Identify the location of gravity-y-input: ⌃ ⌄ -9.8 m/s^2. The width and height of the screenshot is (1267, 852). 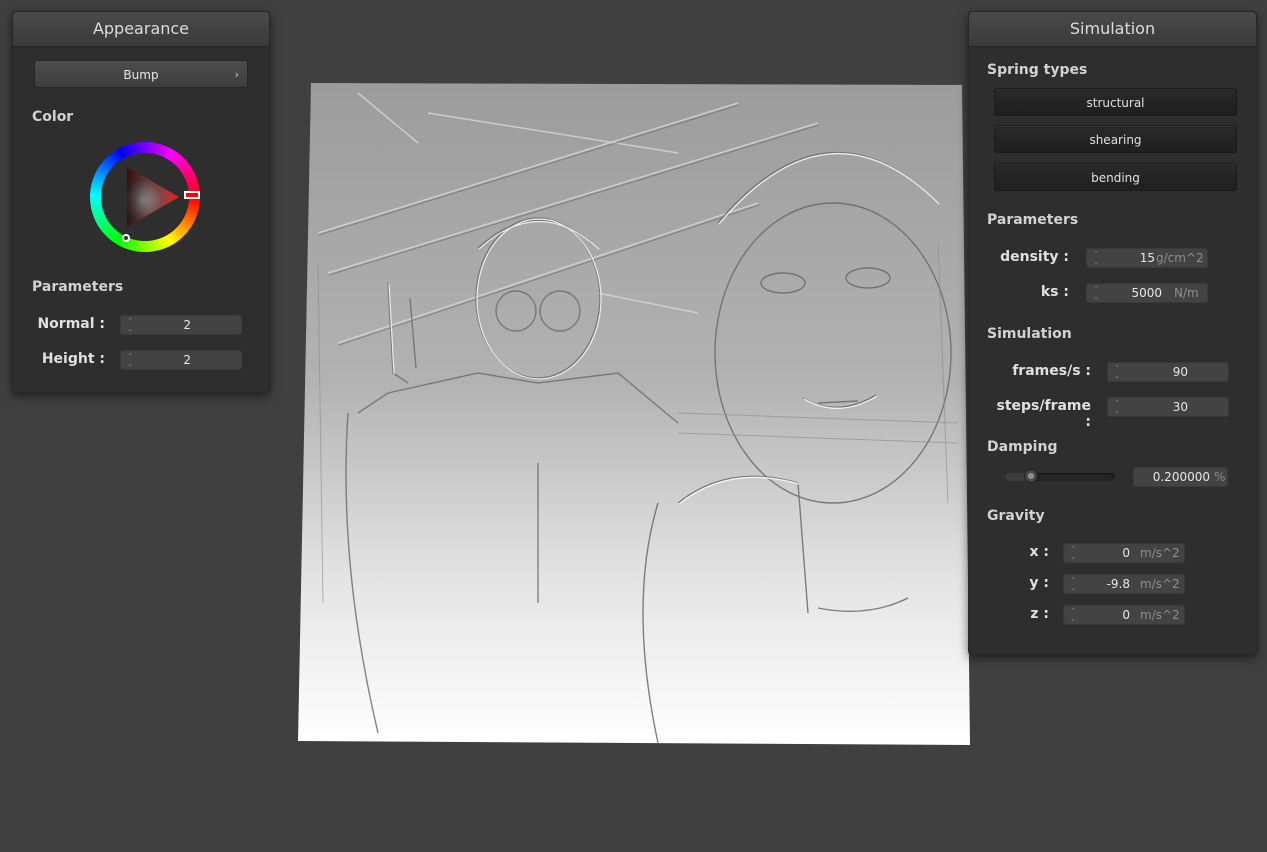
(1124, 584).